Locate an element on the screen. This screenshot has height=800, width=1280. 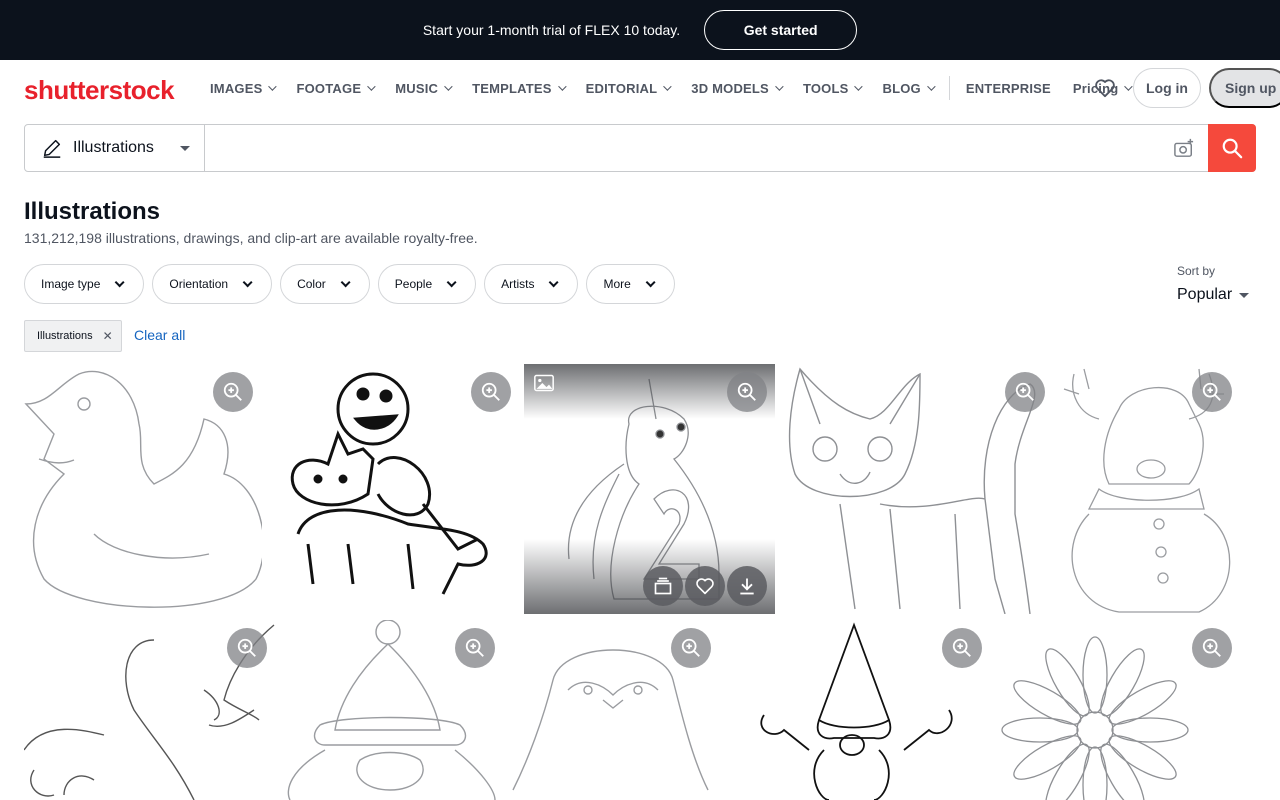
search-type-dropdown: Illustrations is located at coordinates (115, 148).